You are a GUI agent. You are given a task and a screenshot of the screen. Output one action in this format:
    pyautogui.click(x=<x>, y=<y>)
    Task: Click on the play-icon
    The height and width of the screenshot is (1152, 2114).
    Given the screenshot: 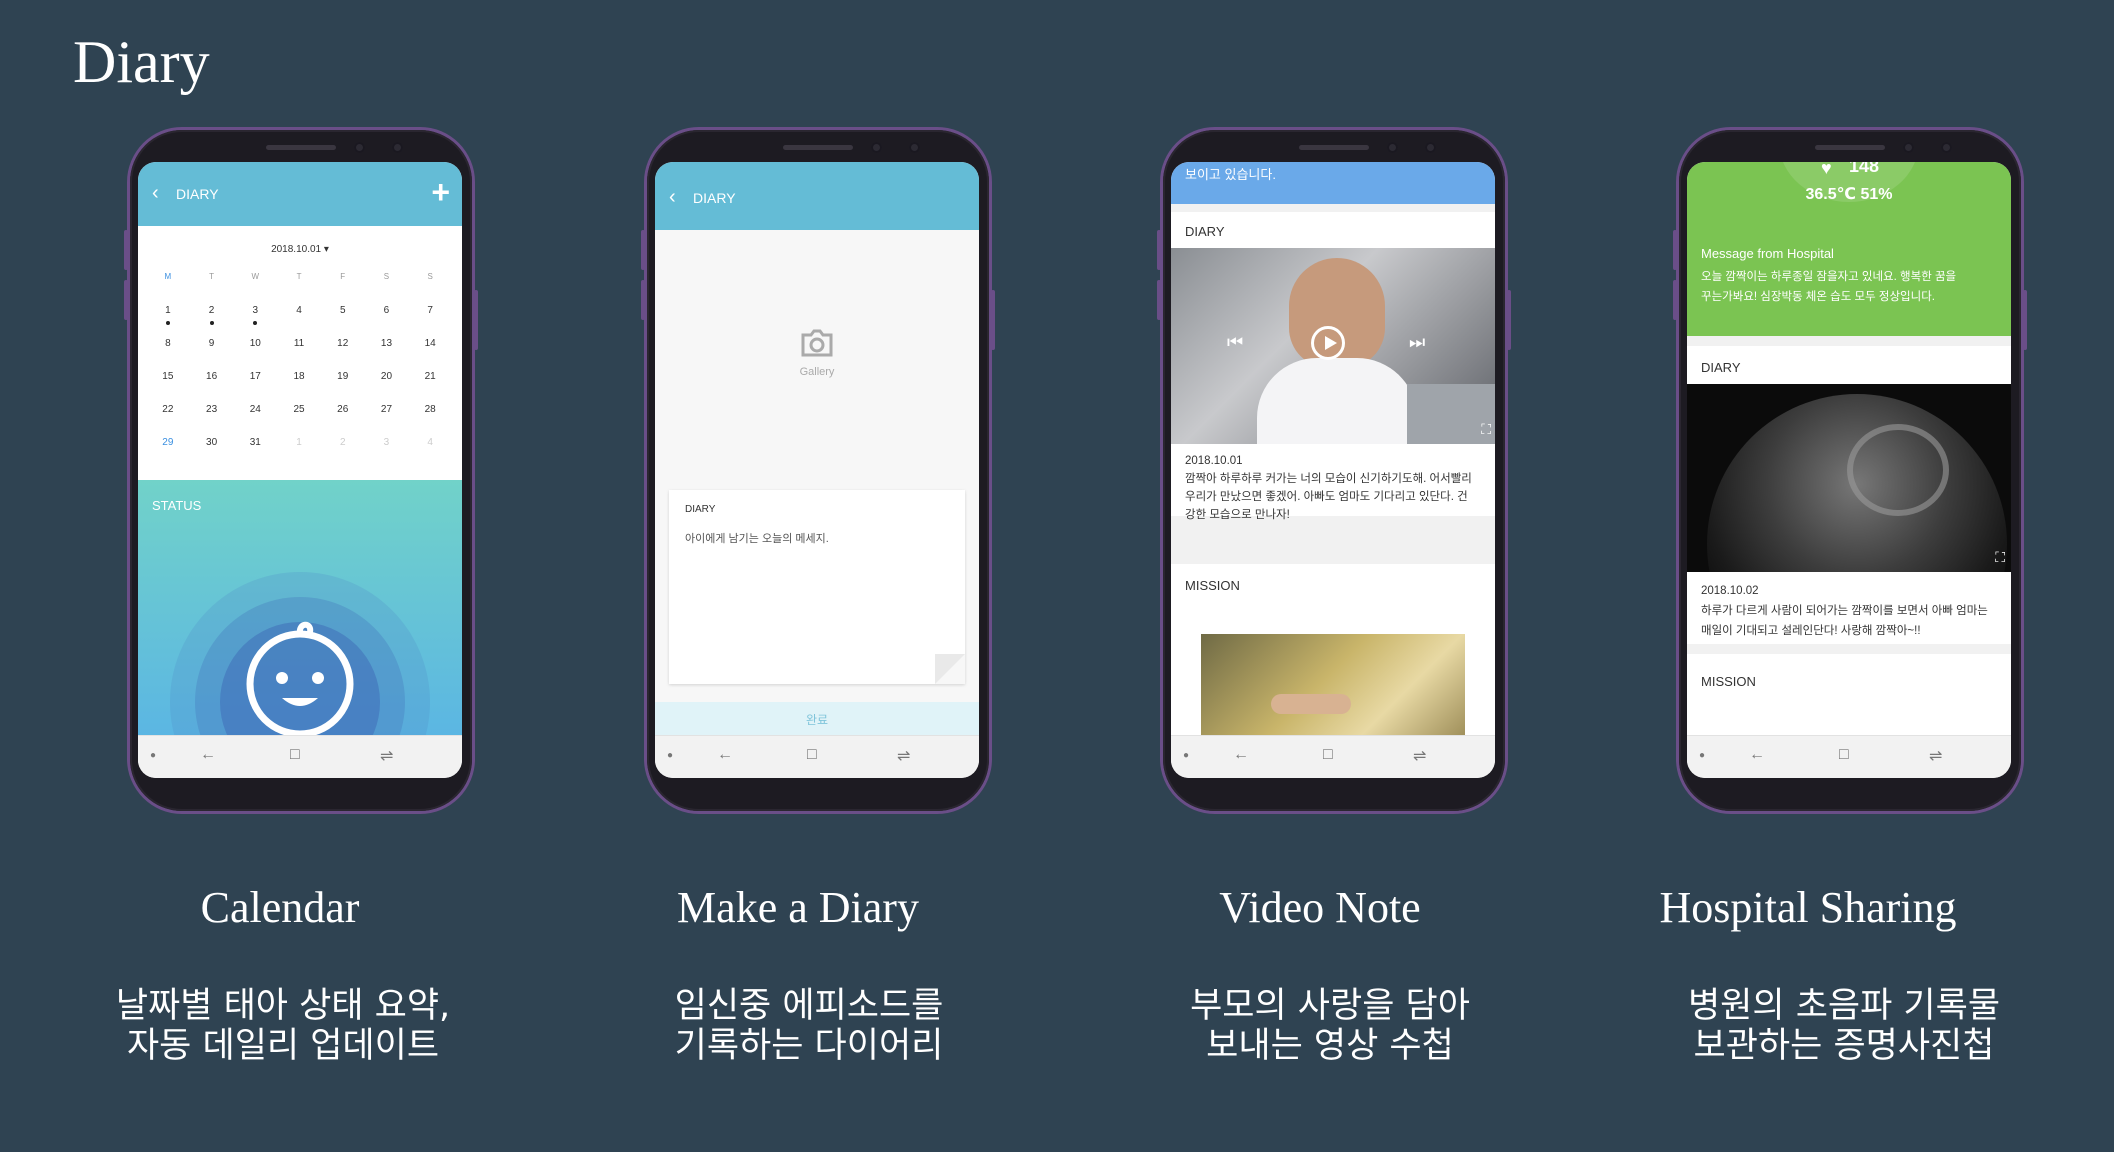 What is the action you would take?
    pyautogui.click(x=1328, y=343)
    